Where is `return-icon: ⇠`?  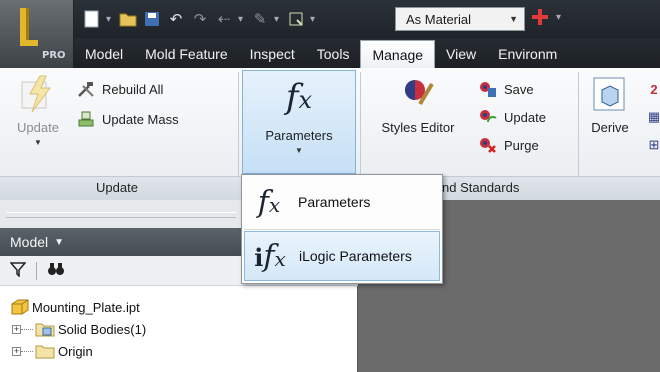
return-icon: ⇠ is located at coordinates (224, 19).